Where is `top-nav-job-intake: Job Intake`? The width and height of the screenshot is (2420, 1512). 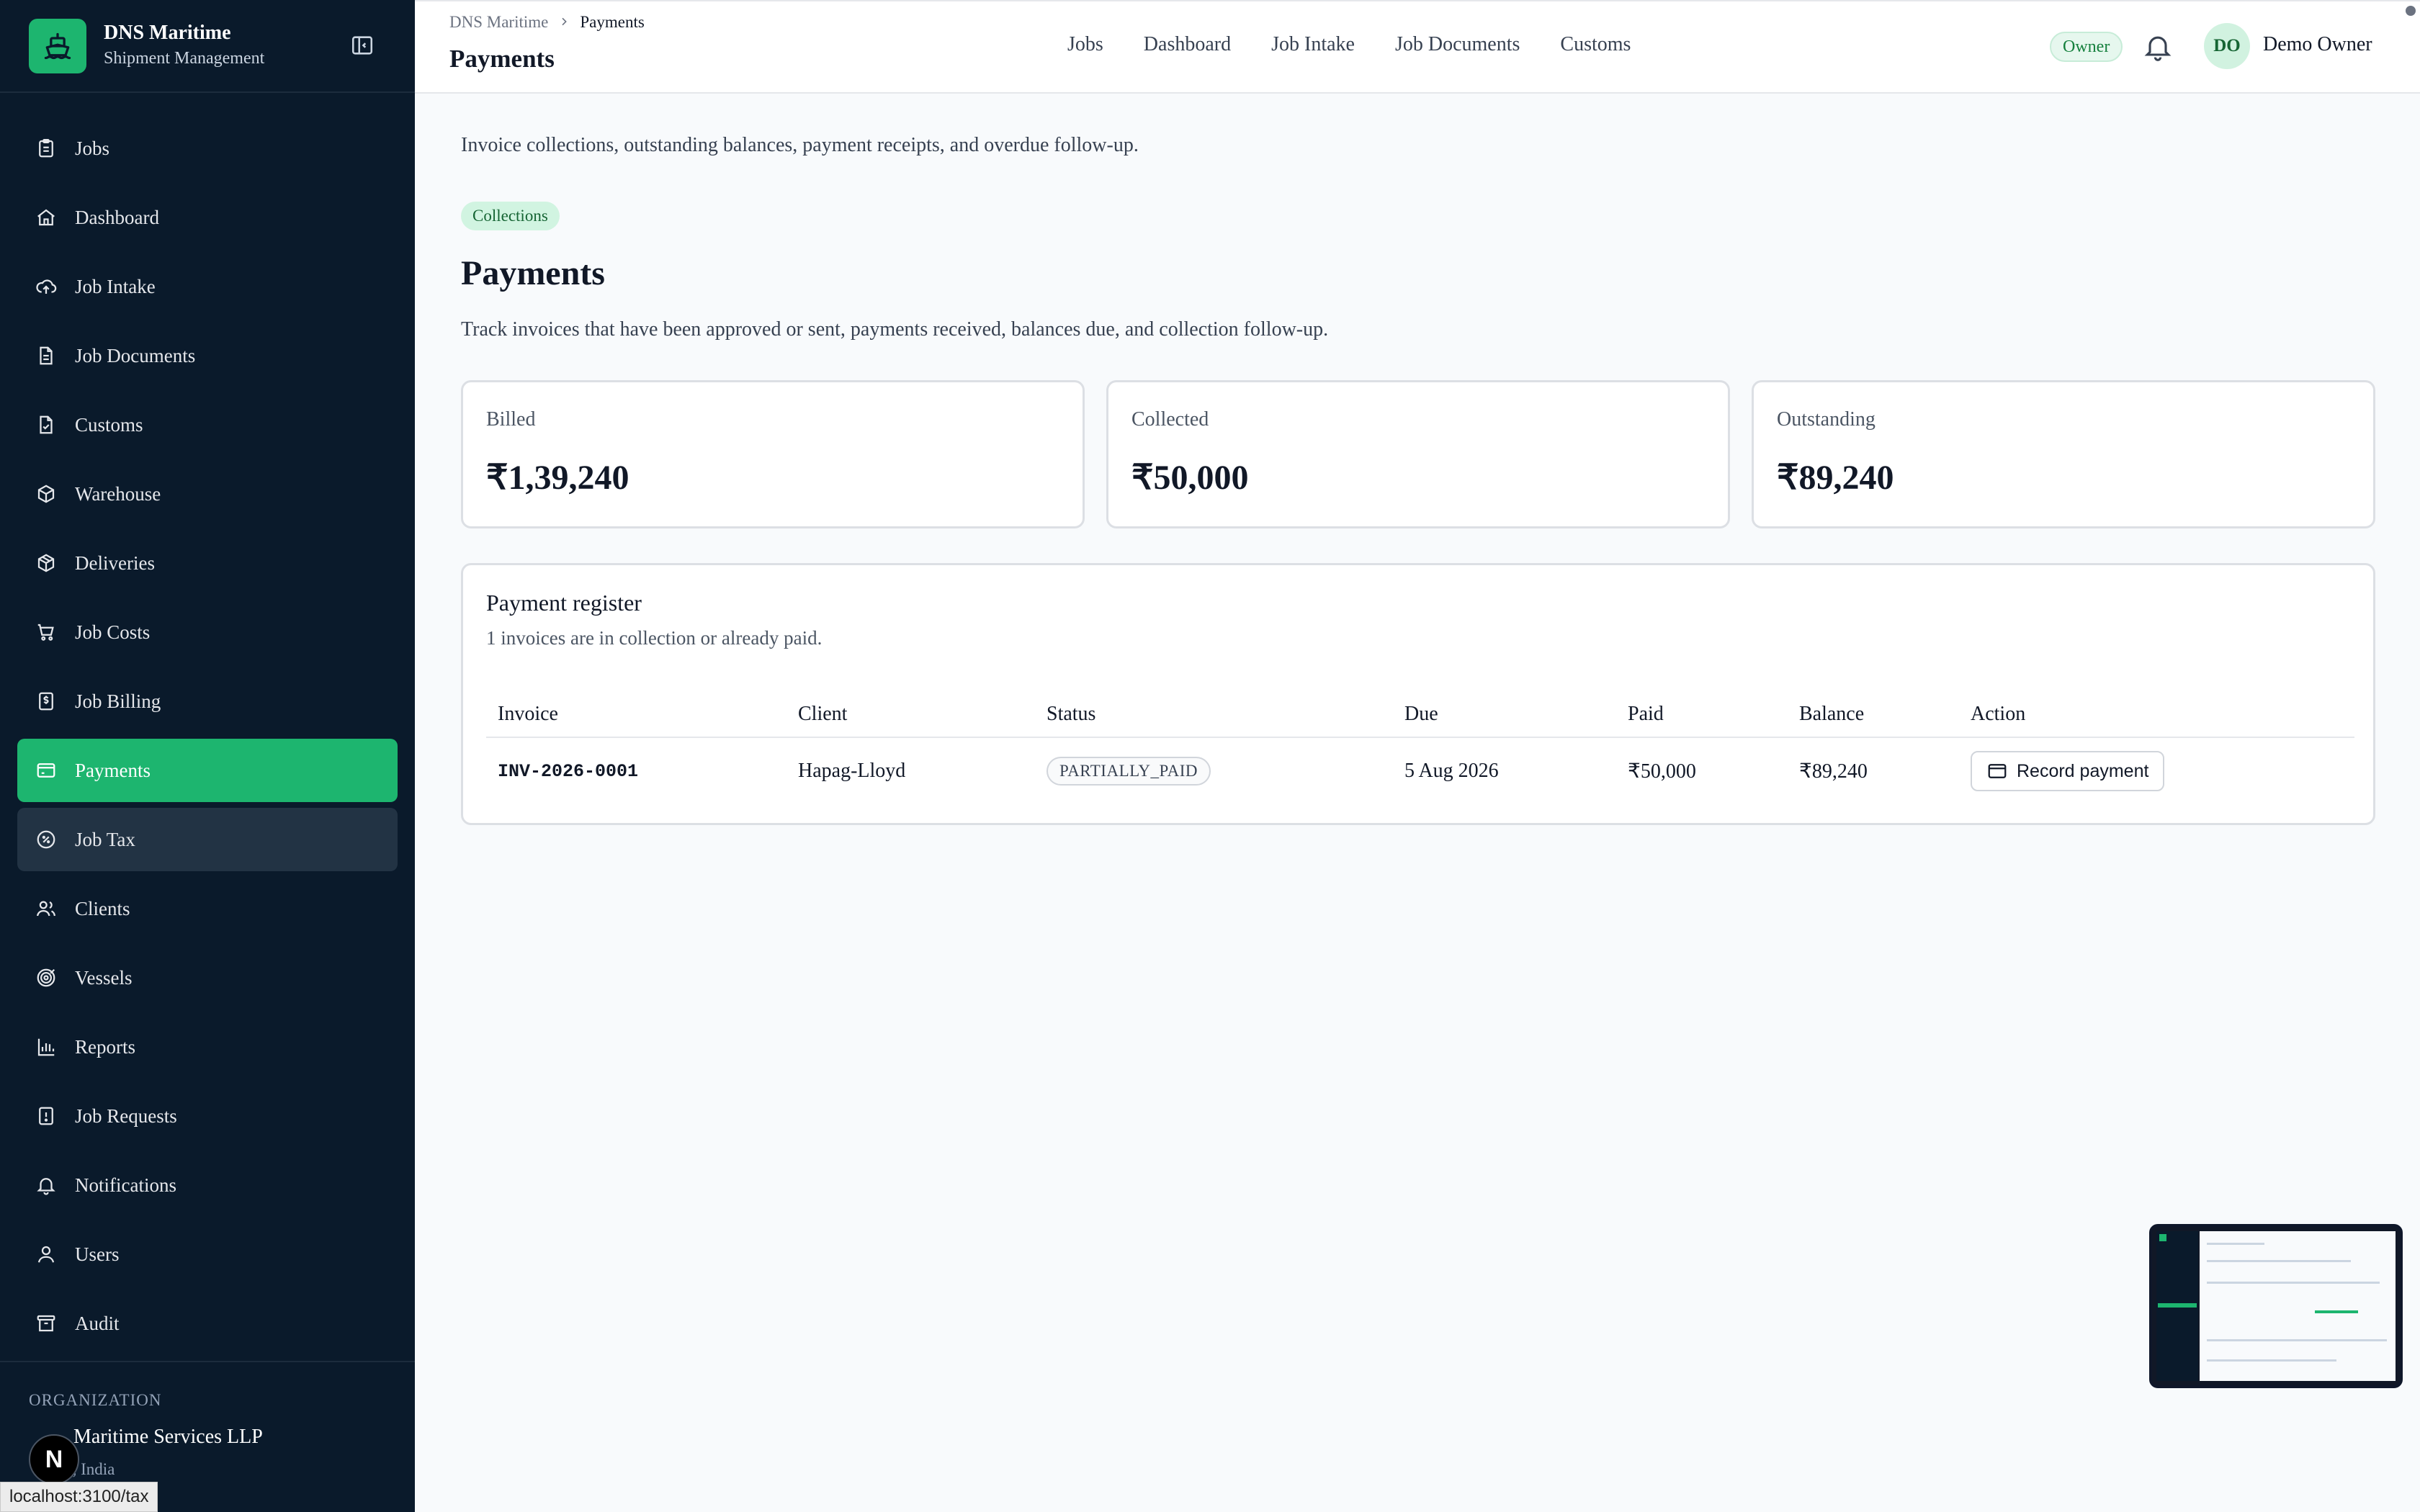 top-nav-job-intake: Job Intake is located at coordinates (1313, 44).